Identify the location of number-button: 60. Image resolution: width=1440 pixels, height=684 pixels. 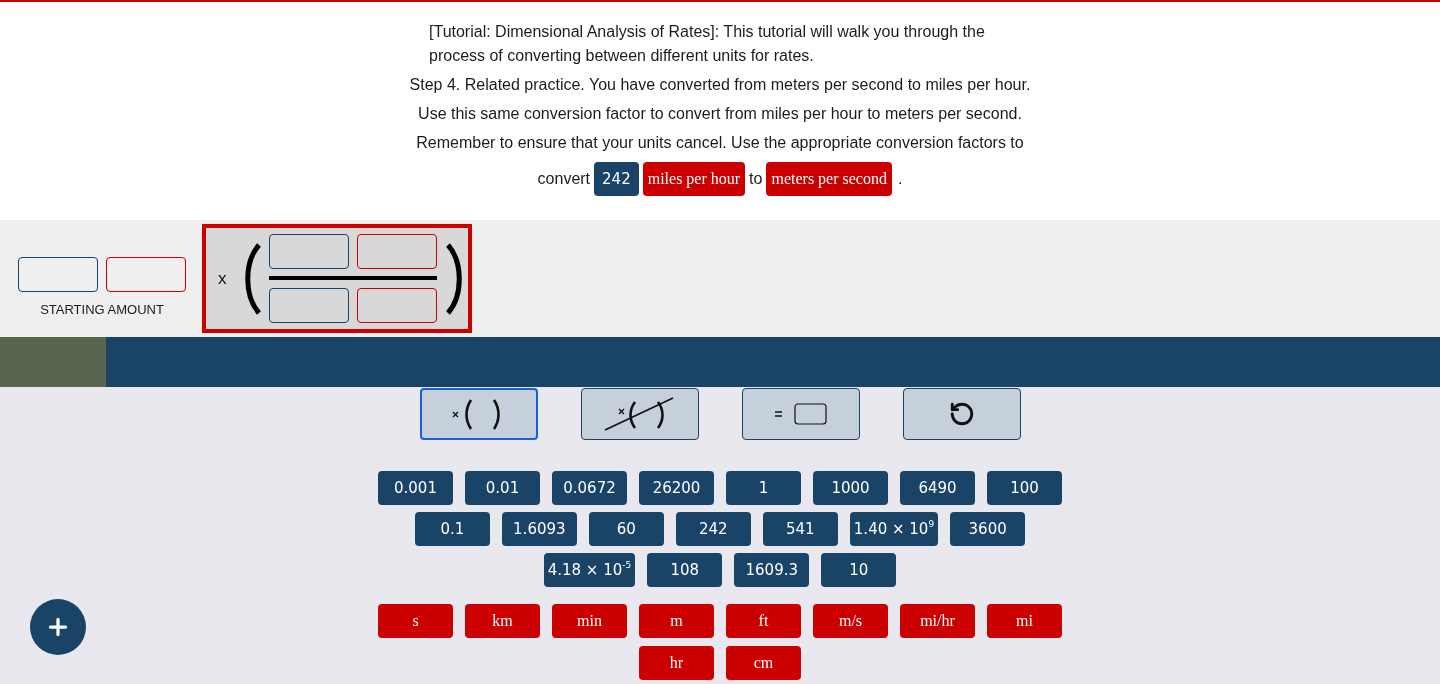
(626, 529).